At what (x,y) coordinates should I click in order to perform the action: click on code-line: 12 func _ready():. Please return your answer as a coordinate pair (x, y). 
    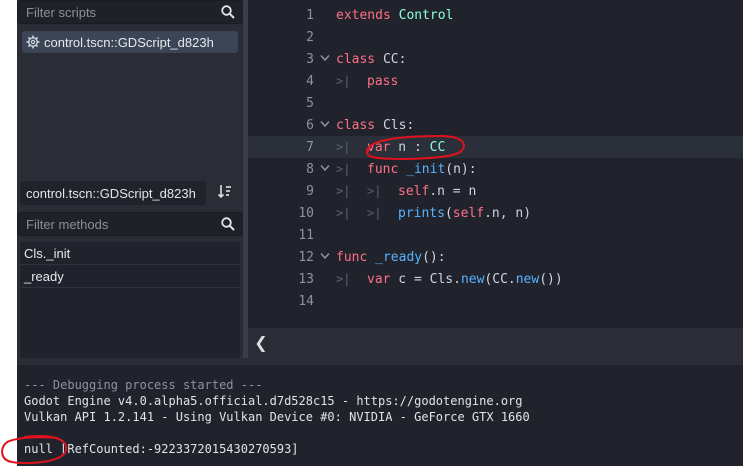
    Looking at the image, I should click on (495, 257).